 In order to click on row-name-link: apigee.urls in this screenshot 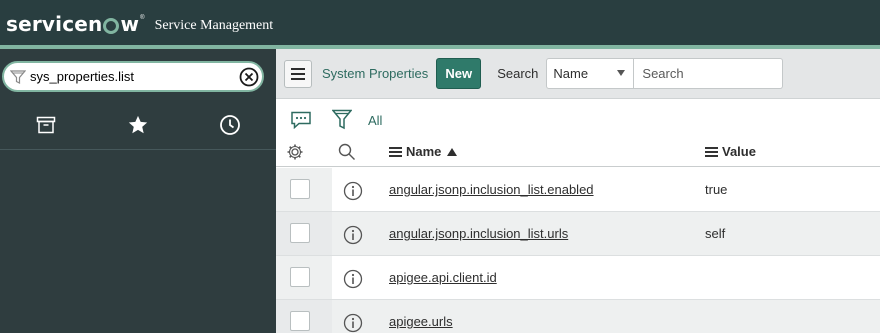, I will do `click(421, 321)`.